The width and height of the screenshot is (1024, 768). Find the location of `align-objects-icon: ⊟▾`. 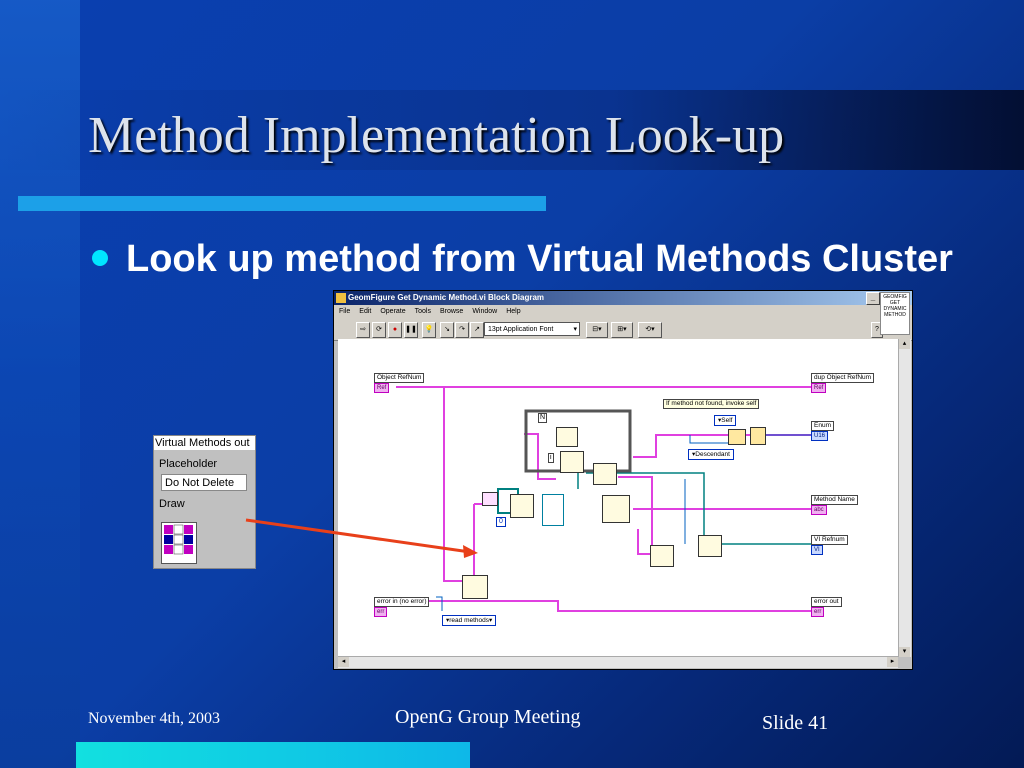

align-objects-icon: ⊟▾ is located at coordinates (597, 330).